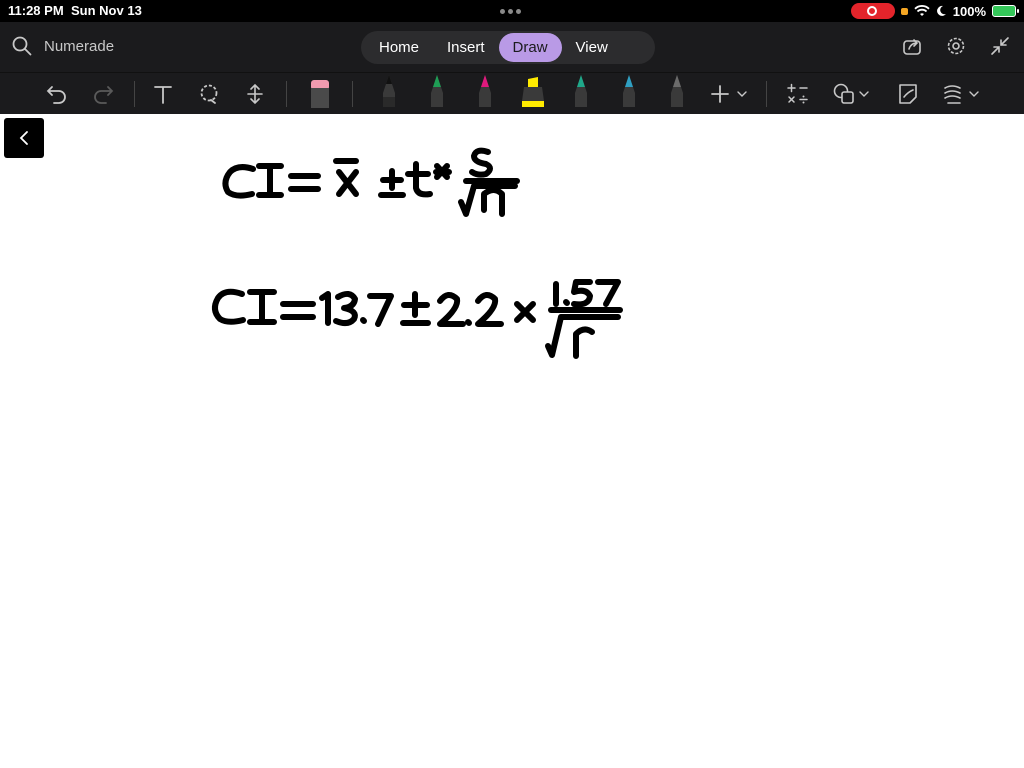 The height and width of the screenshot is (768, 1024). I want to click on pen-green-icon, so click(437, 91).